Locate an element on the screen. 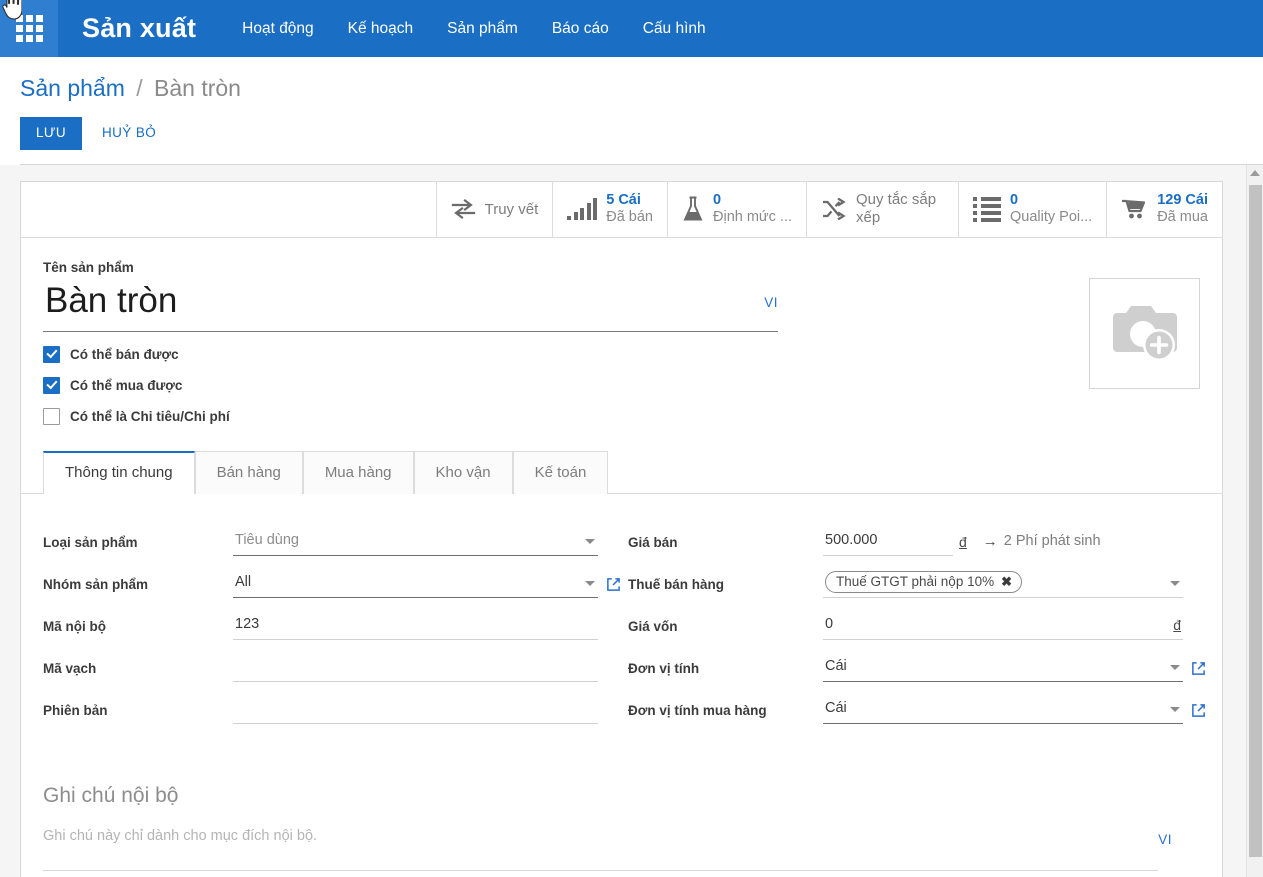 The image size is (1263, 877). label-purchase-unit-of-measure: Đơn vị tính mua hàng is located at coordinates (697, 710).